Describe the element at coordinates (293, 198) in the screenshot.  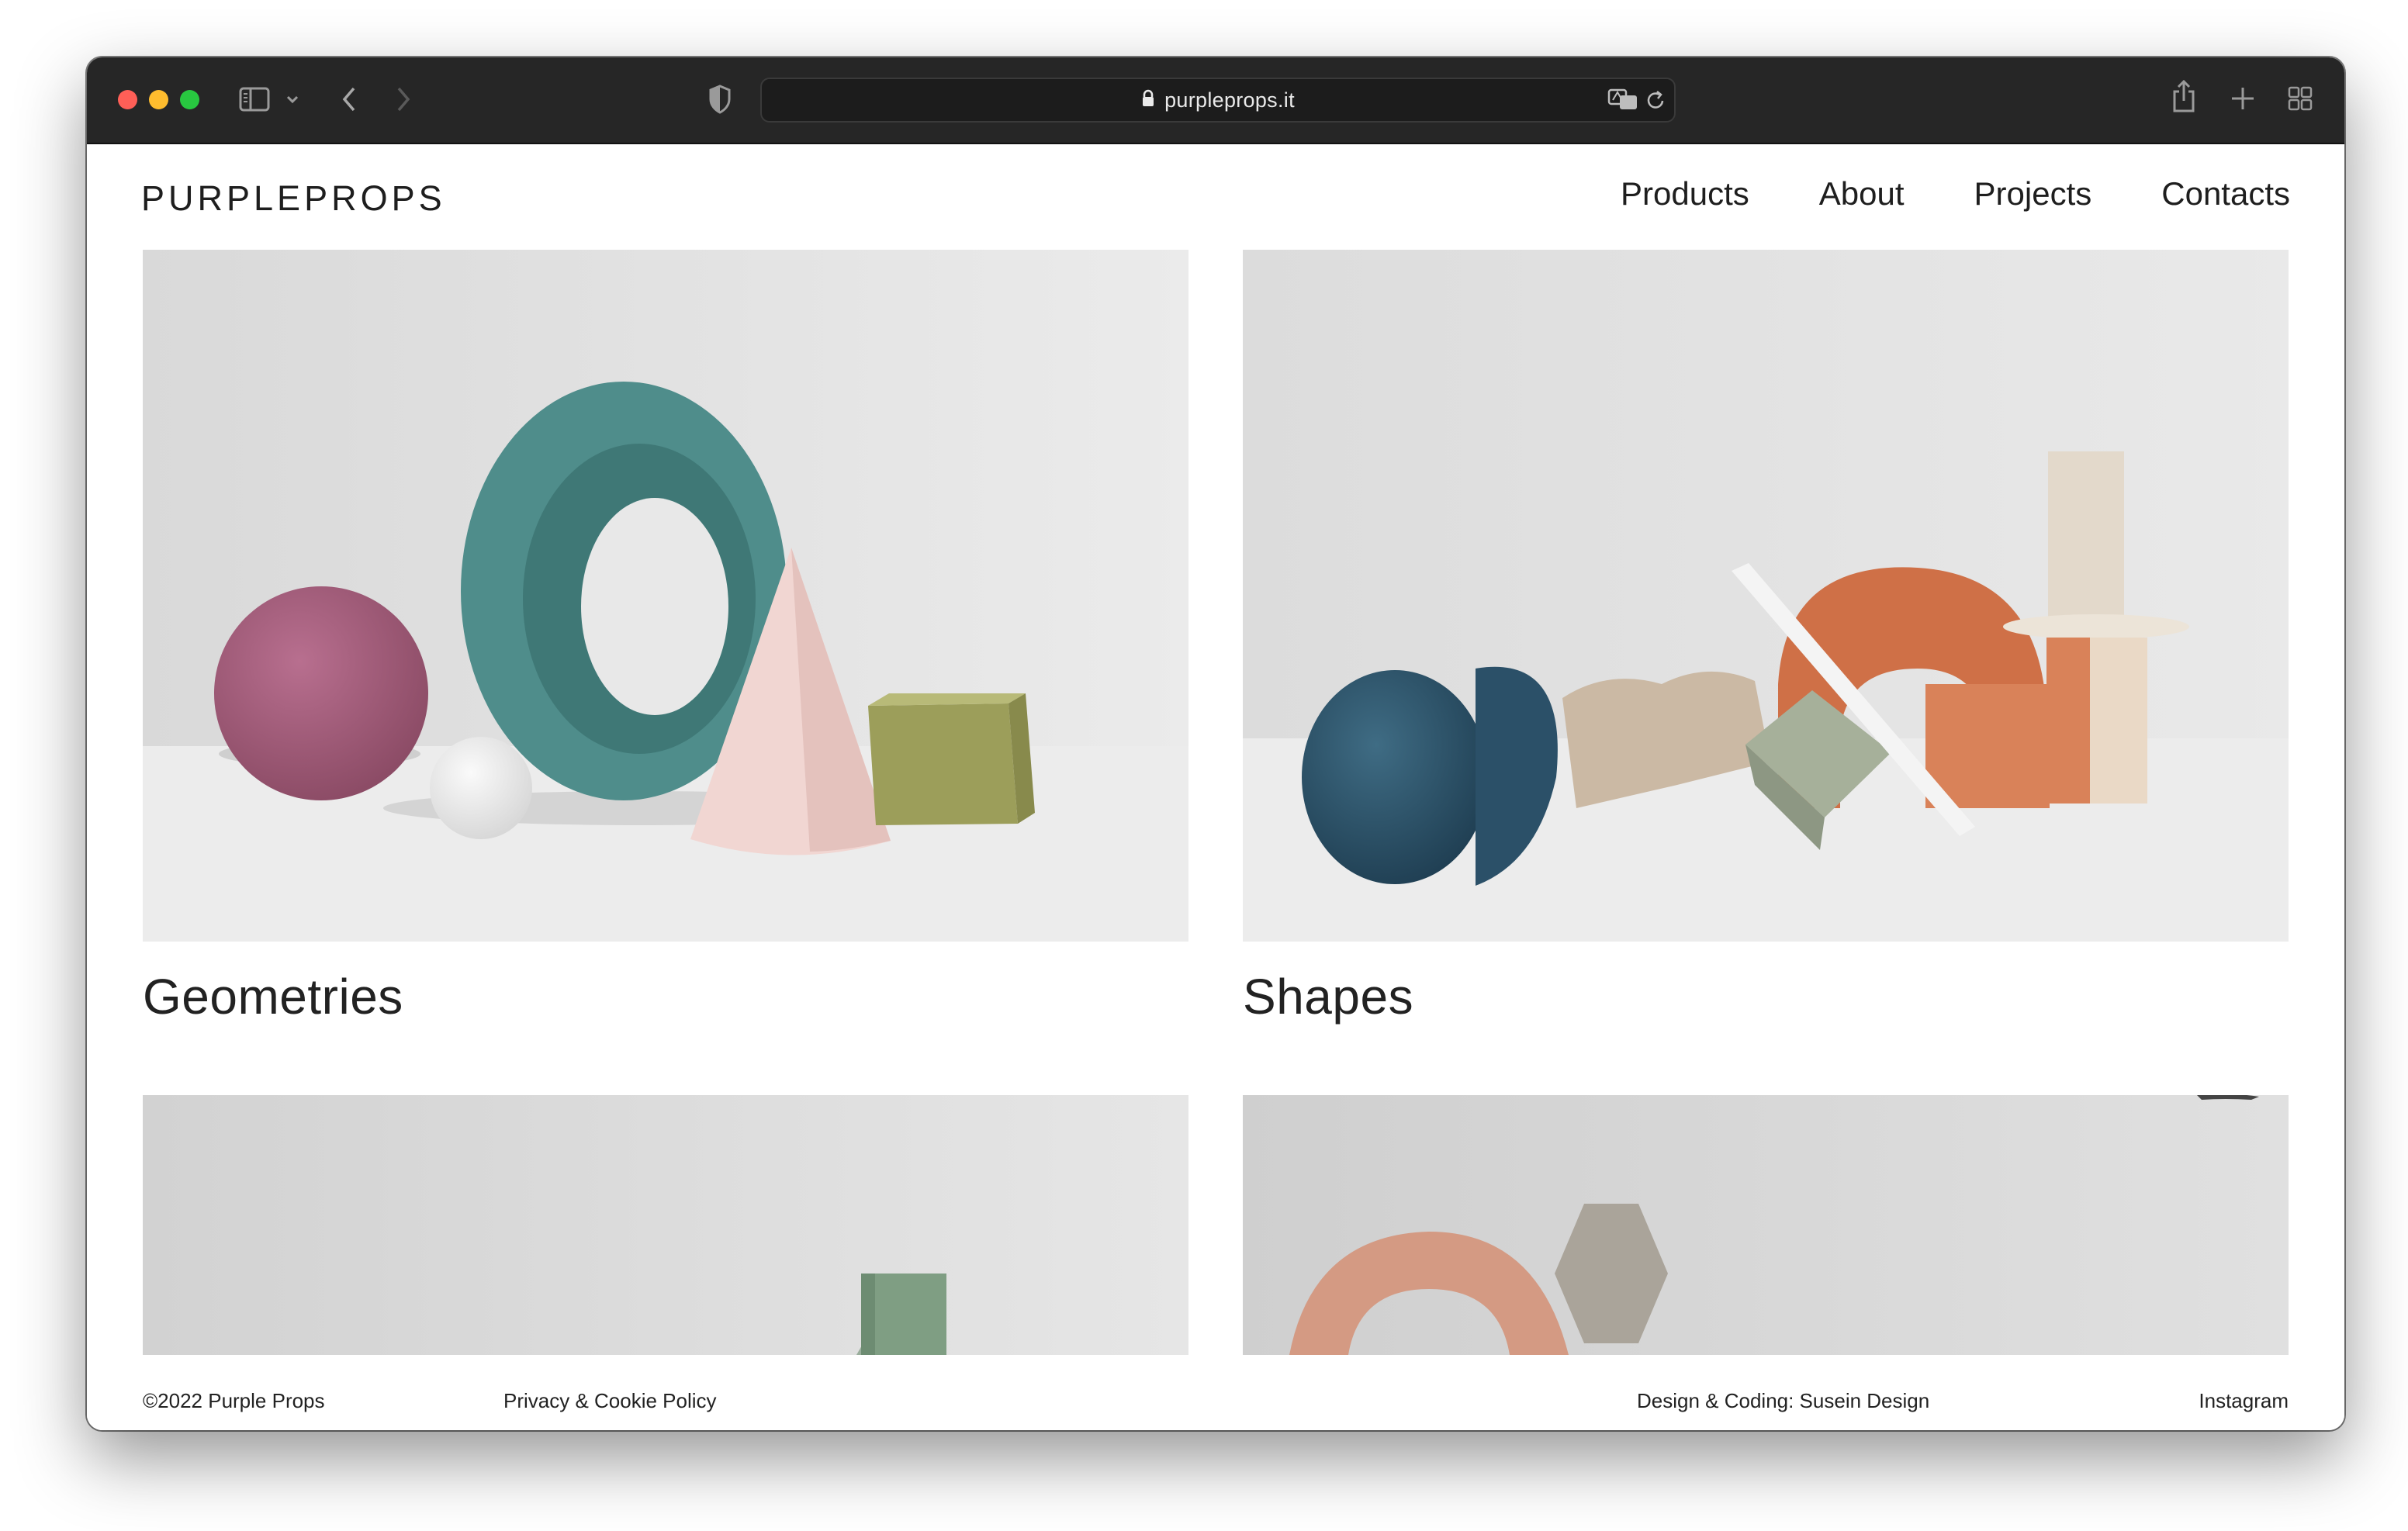
I see `site-logo: PURPLEPROPS` at that location.